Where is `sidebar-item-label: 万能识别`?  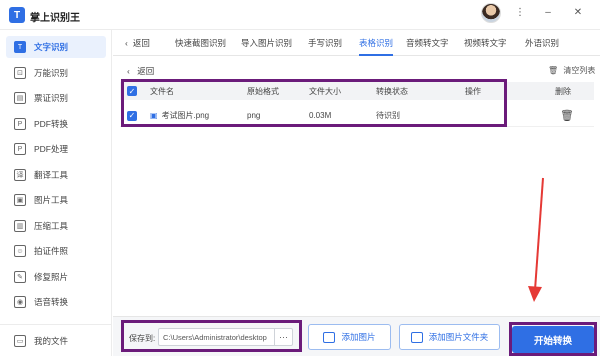
sidebar-item-label: 万能识别 is located at coordinates (51, 73).